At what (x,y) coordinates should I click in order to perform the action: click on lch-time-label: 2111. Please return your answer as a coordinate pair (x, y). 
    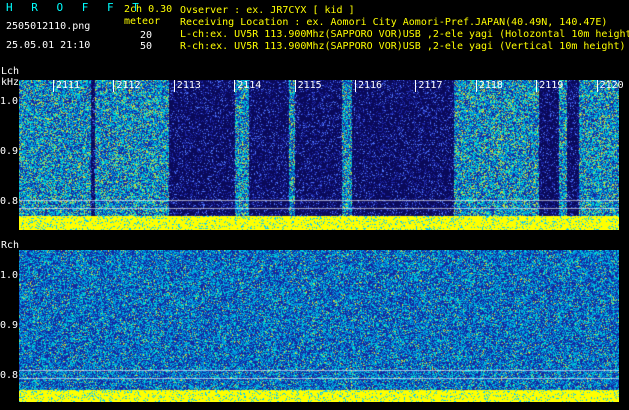
    Looking at the image, I should click on (68, 85).